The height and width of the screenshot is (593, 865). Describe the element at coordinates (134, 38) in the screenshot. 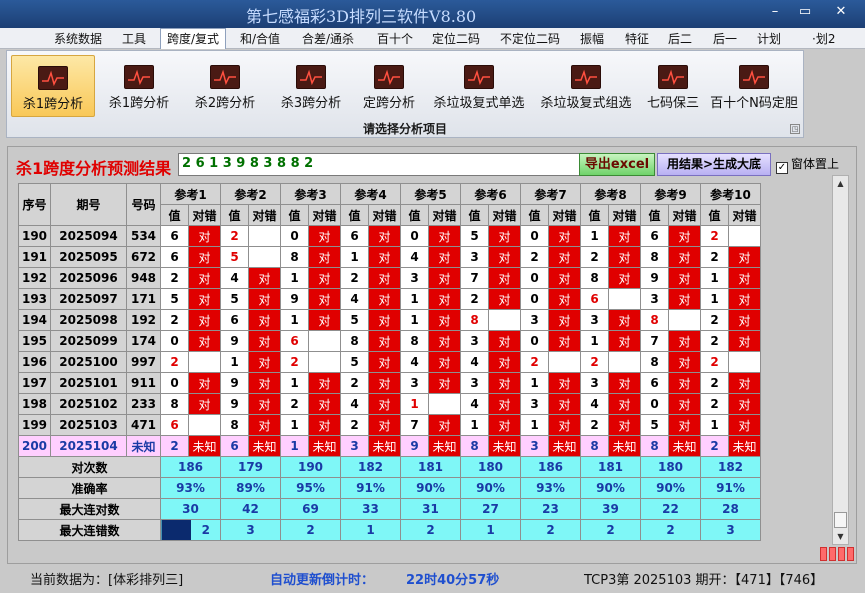

I see `menu-tools: 工具` at that location.